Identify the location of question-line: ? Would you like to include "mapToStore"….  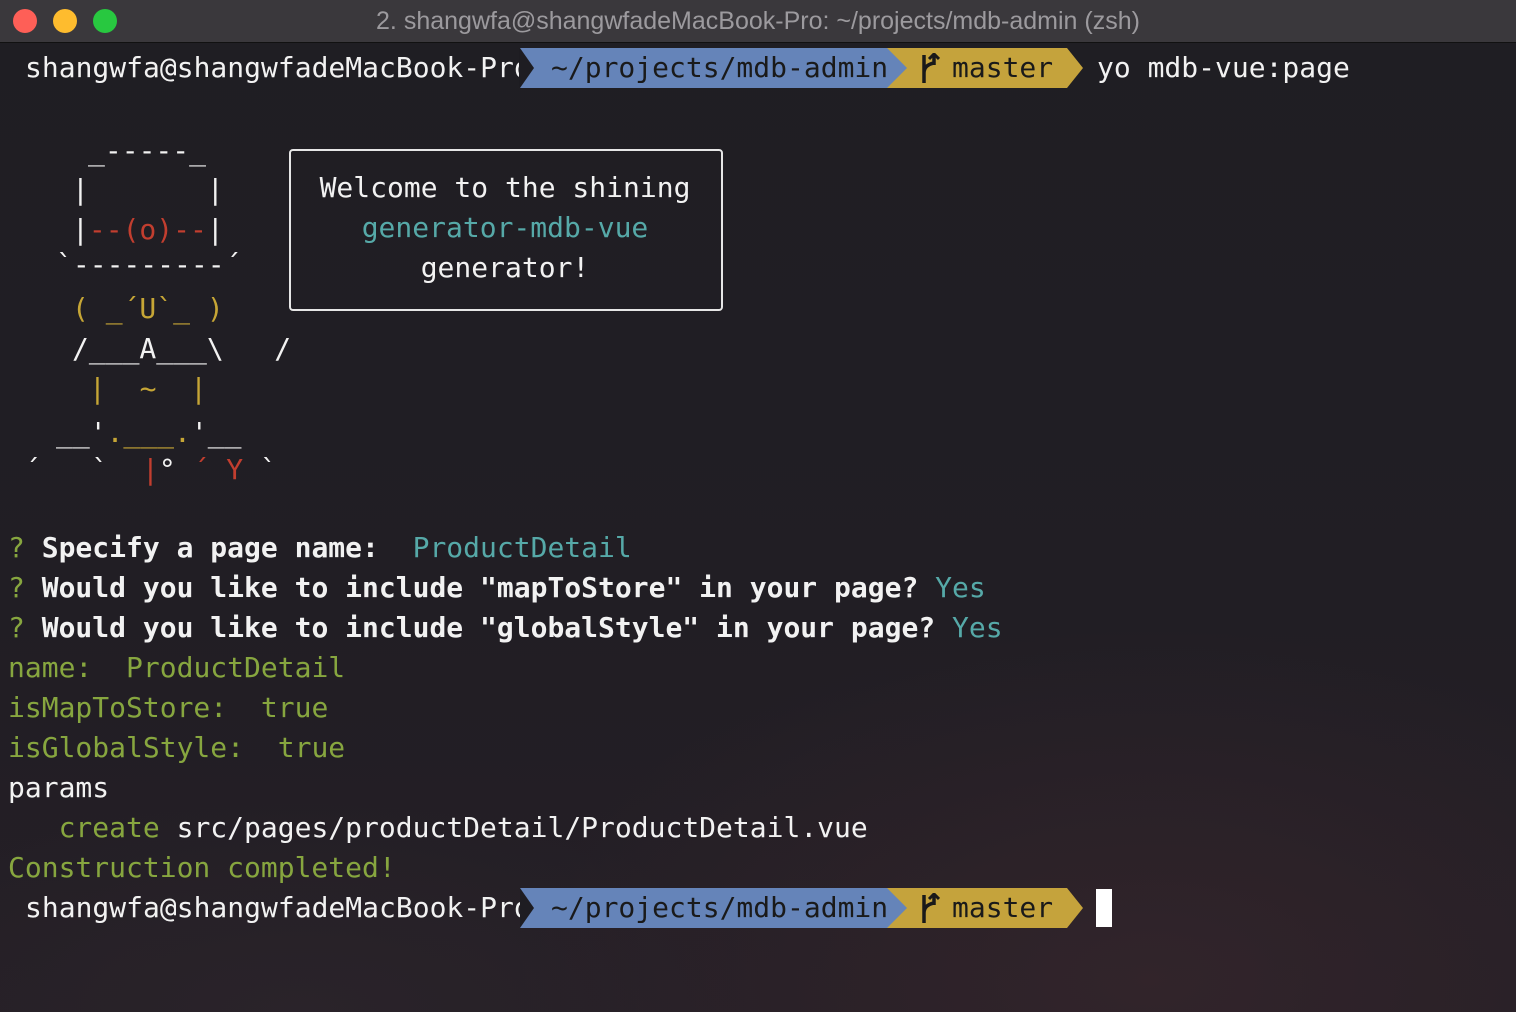
(497, 587).